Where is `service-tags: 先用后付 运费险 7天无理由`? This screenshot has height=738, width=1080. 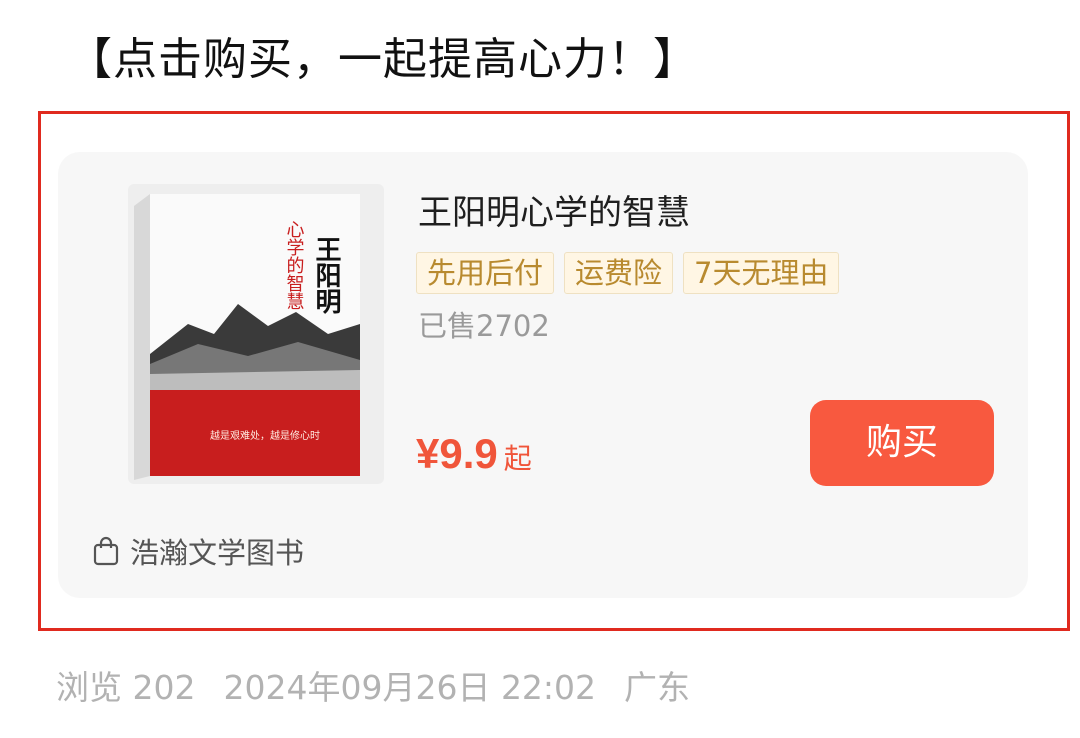
service-tags: 先用后付 运费险 7天无理由 is located at coordinates (628, 273).